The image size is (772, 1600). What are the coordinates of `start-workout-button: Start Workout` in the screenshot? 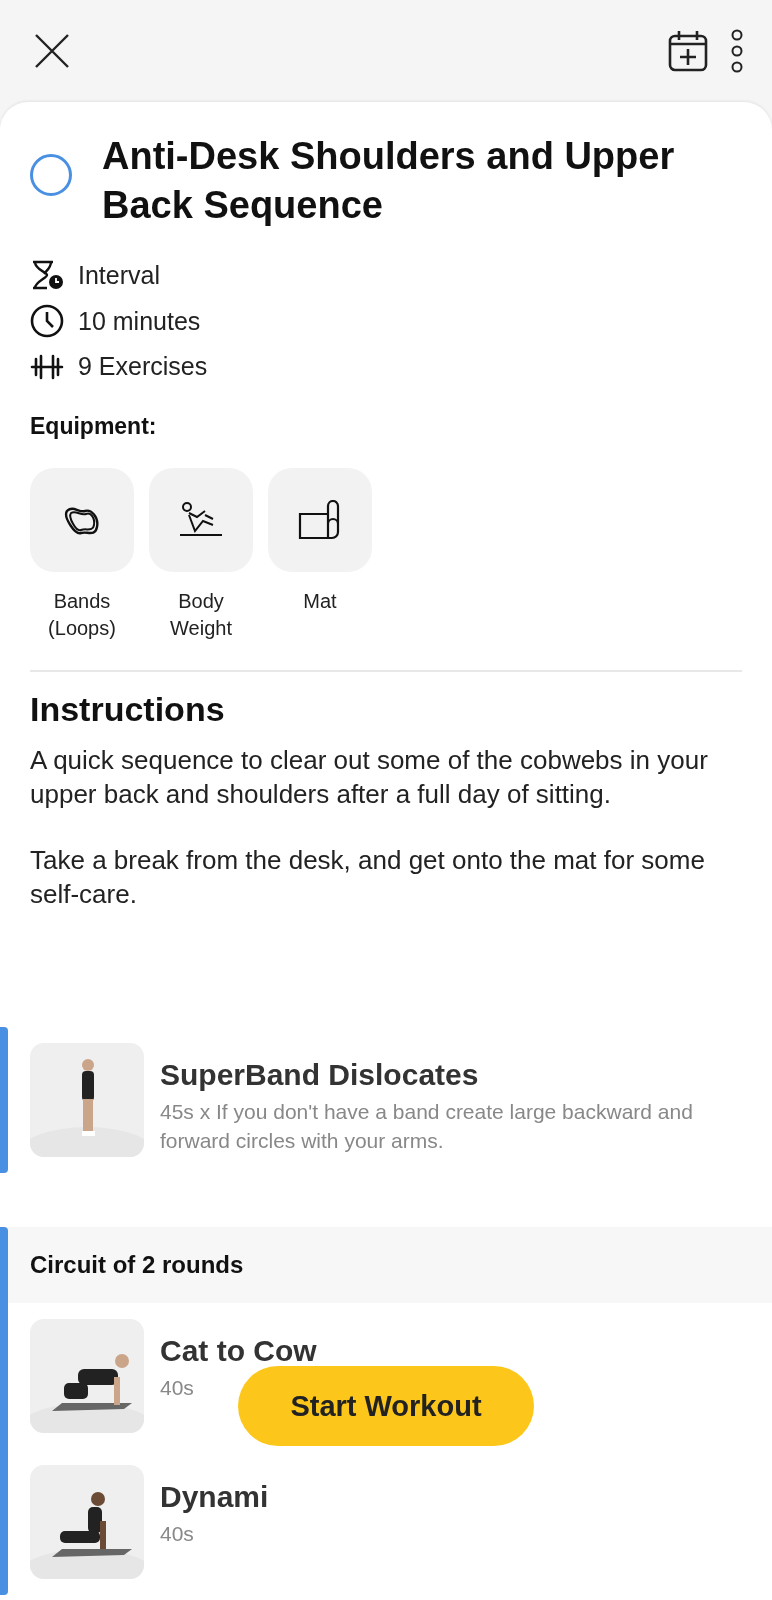 It's located at (386, 1406).